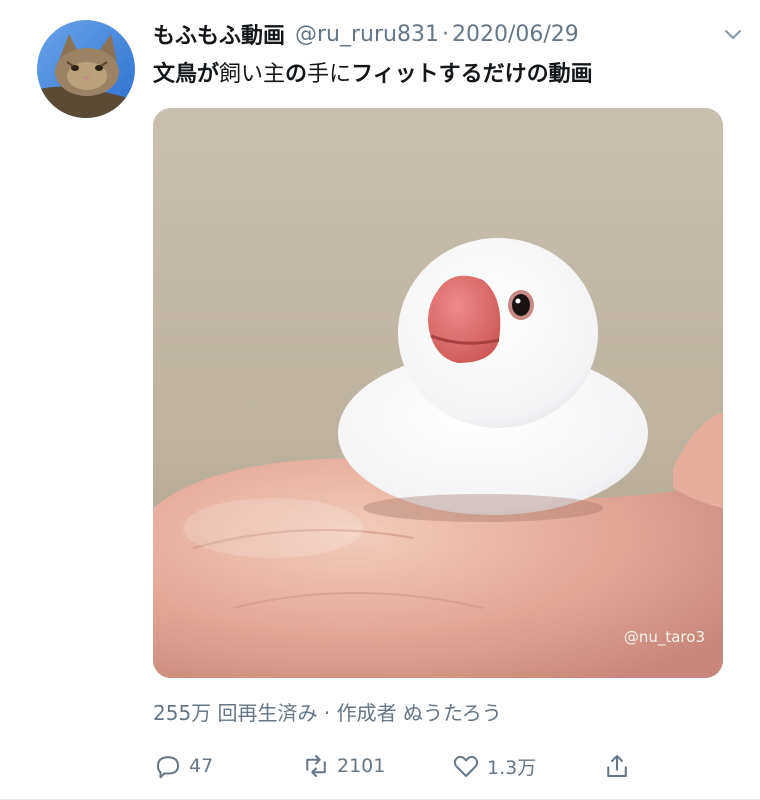 Image resolution: width=760 pixels, height=800 pixels. I want to click on cat-avatar-image, so click(86, 69).